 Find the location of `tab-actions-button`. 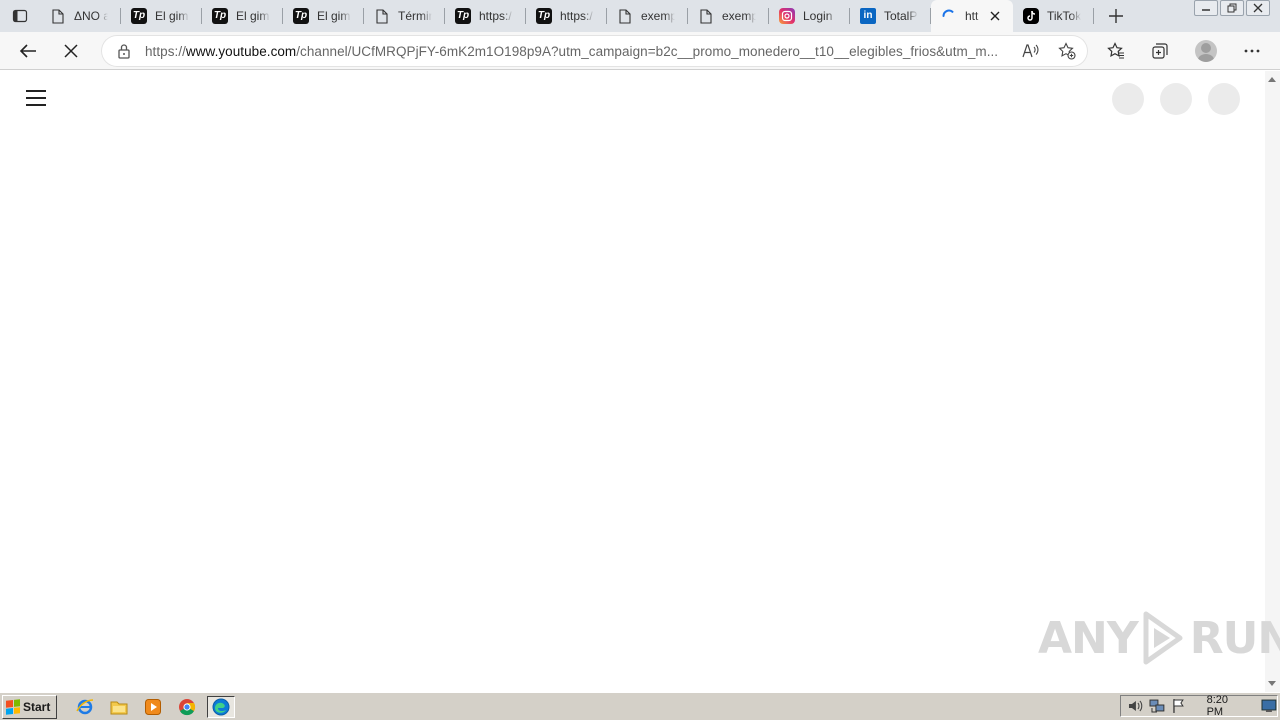

tab-actions-button is located at coordinates (20, 16).